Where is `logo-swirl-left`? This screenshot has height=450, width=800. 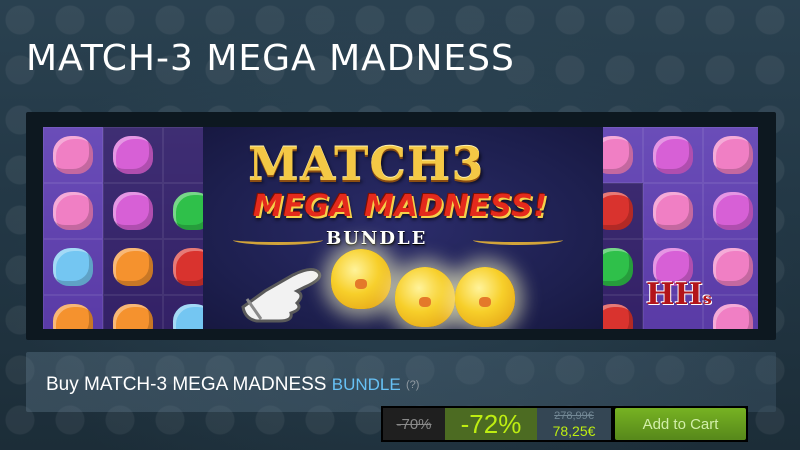
logo-swirl-left is located at coordinates (278, 240).